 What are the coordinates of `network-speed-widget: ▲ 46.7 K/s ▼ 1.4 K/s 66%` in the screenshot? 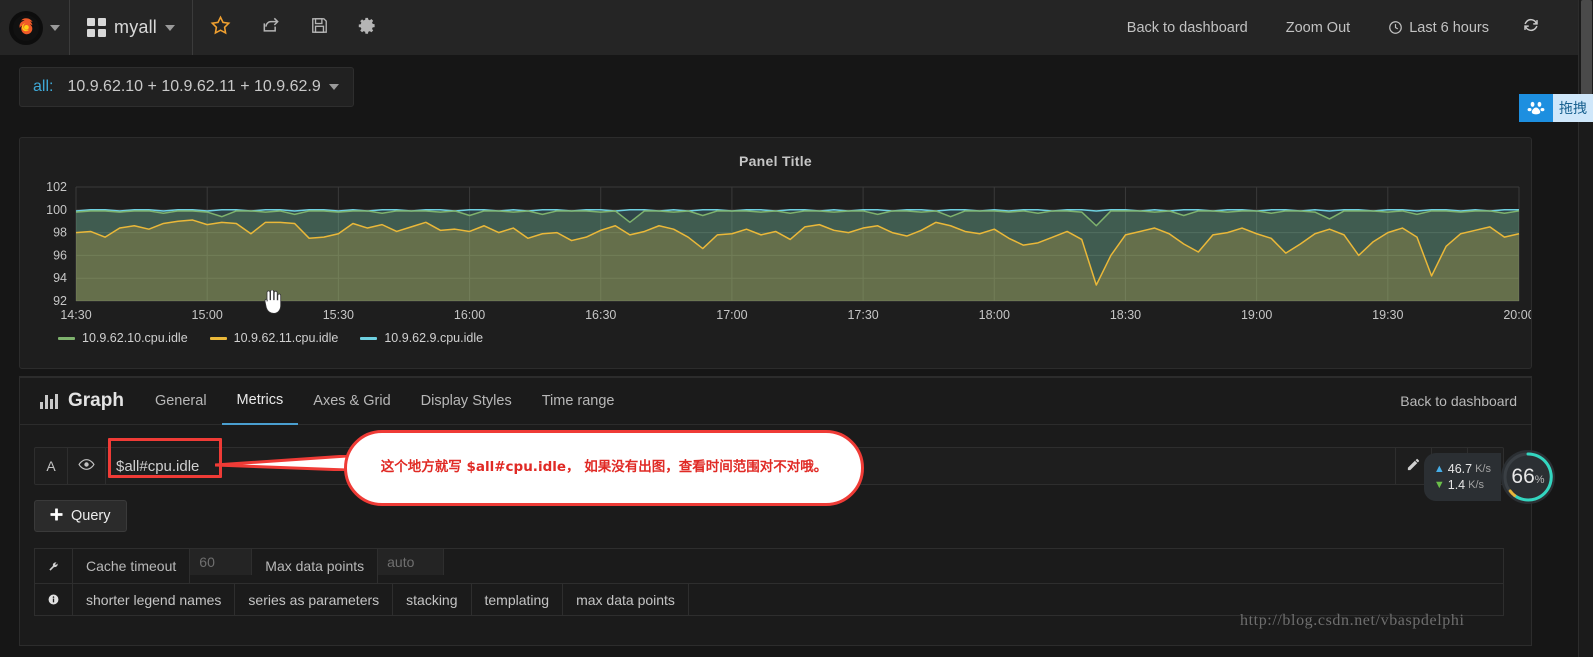 It's located at (1489, 477).